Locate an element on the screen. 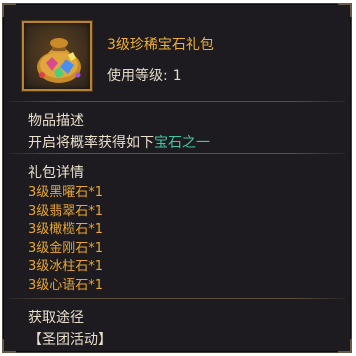 This screenshot has width=356, height=356. list-item: 3级翡翠石*1 is located at coordinates (66, 211).